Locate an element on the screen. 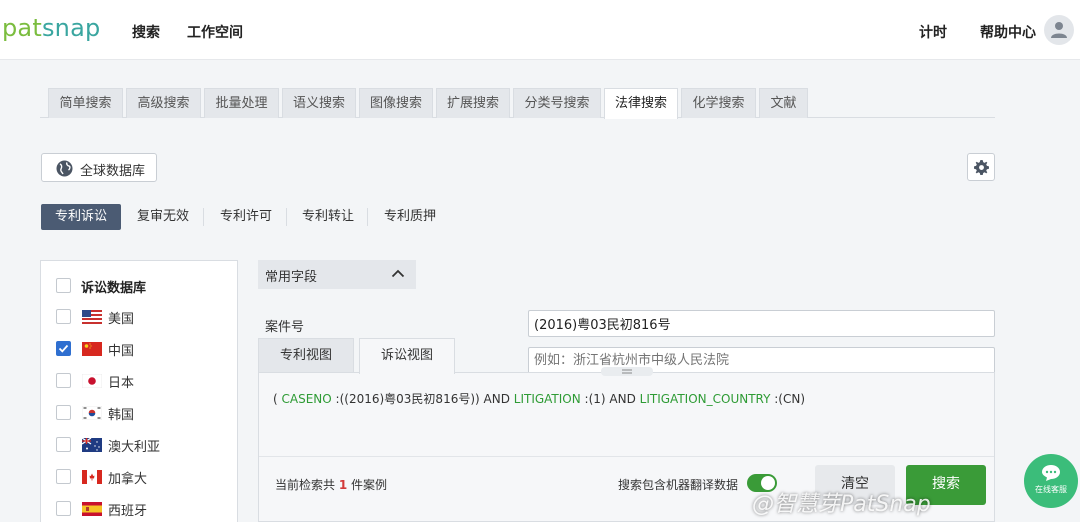 This screenshot has width=1080, height=522. resize-handle is located at coordinates (627, 371).